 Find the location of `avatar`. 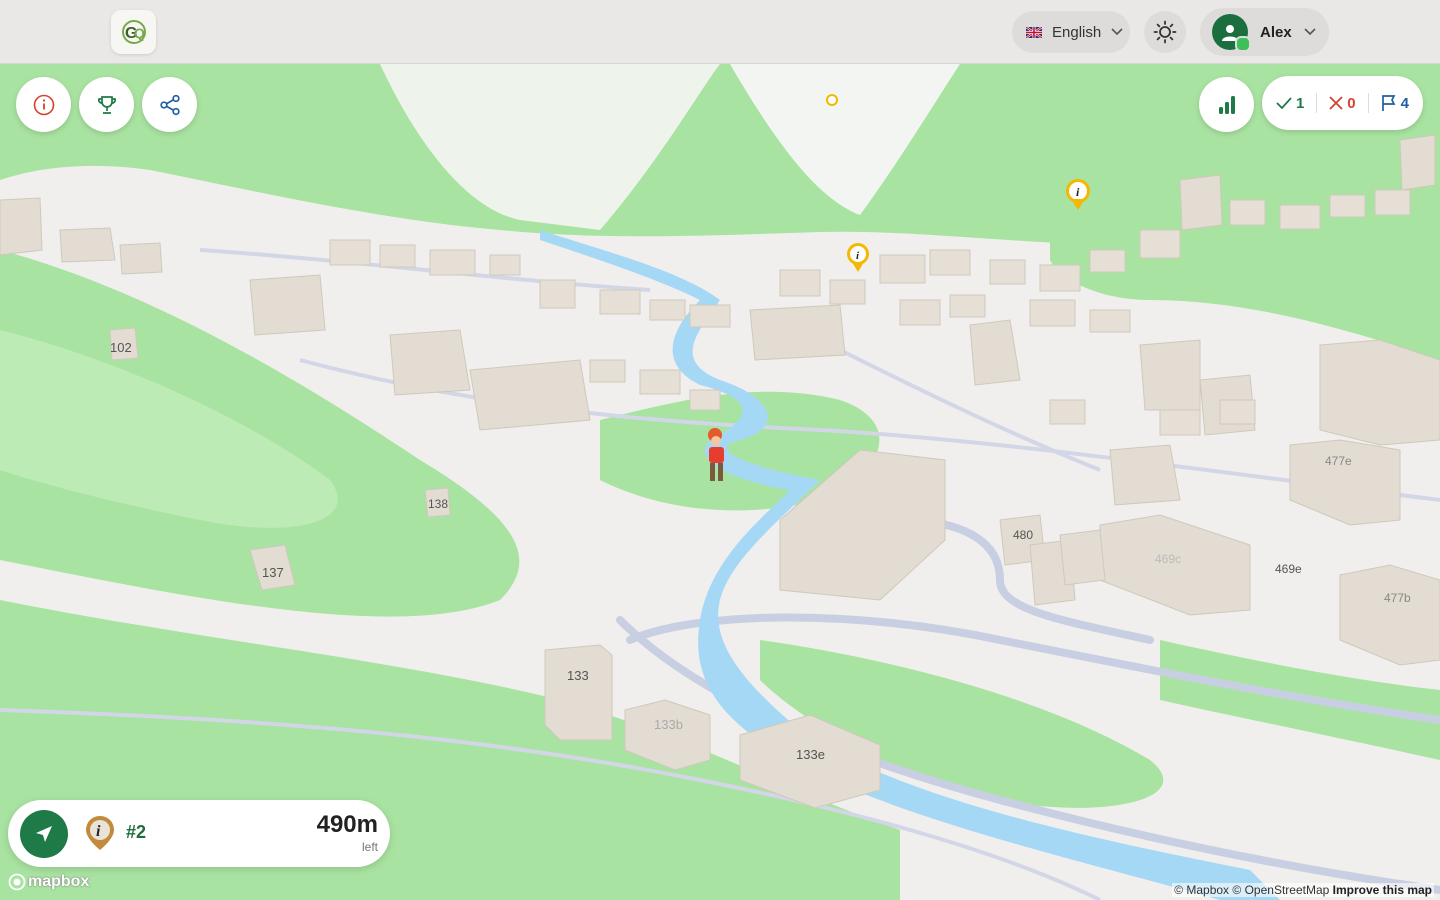

avatar is located at coordinates (1231, 33).